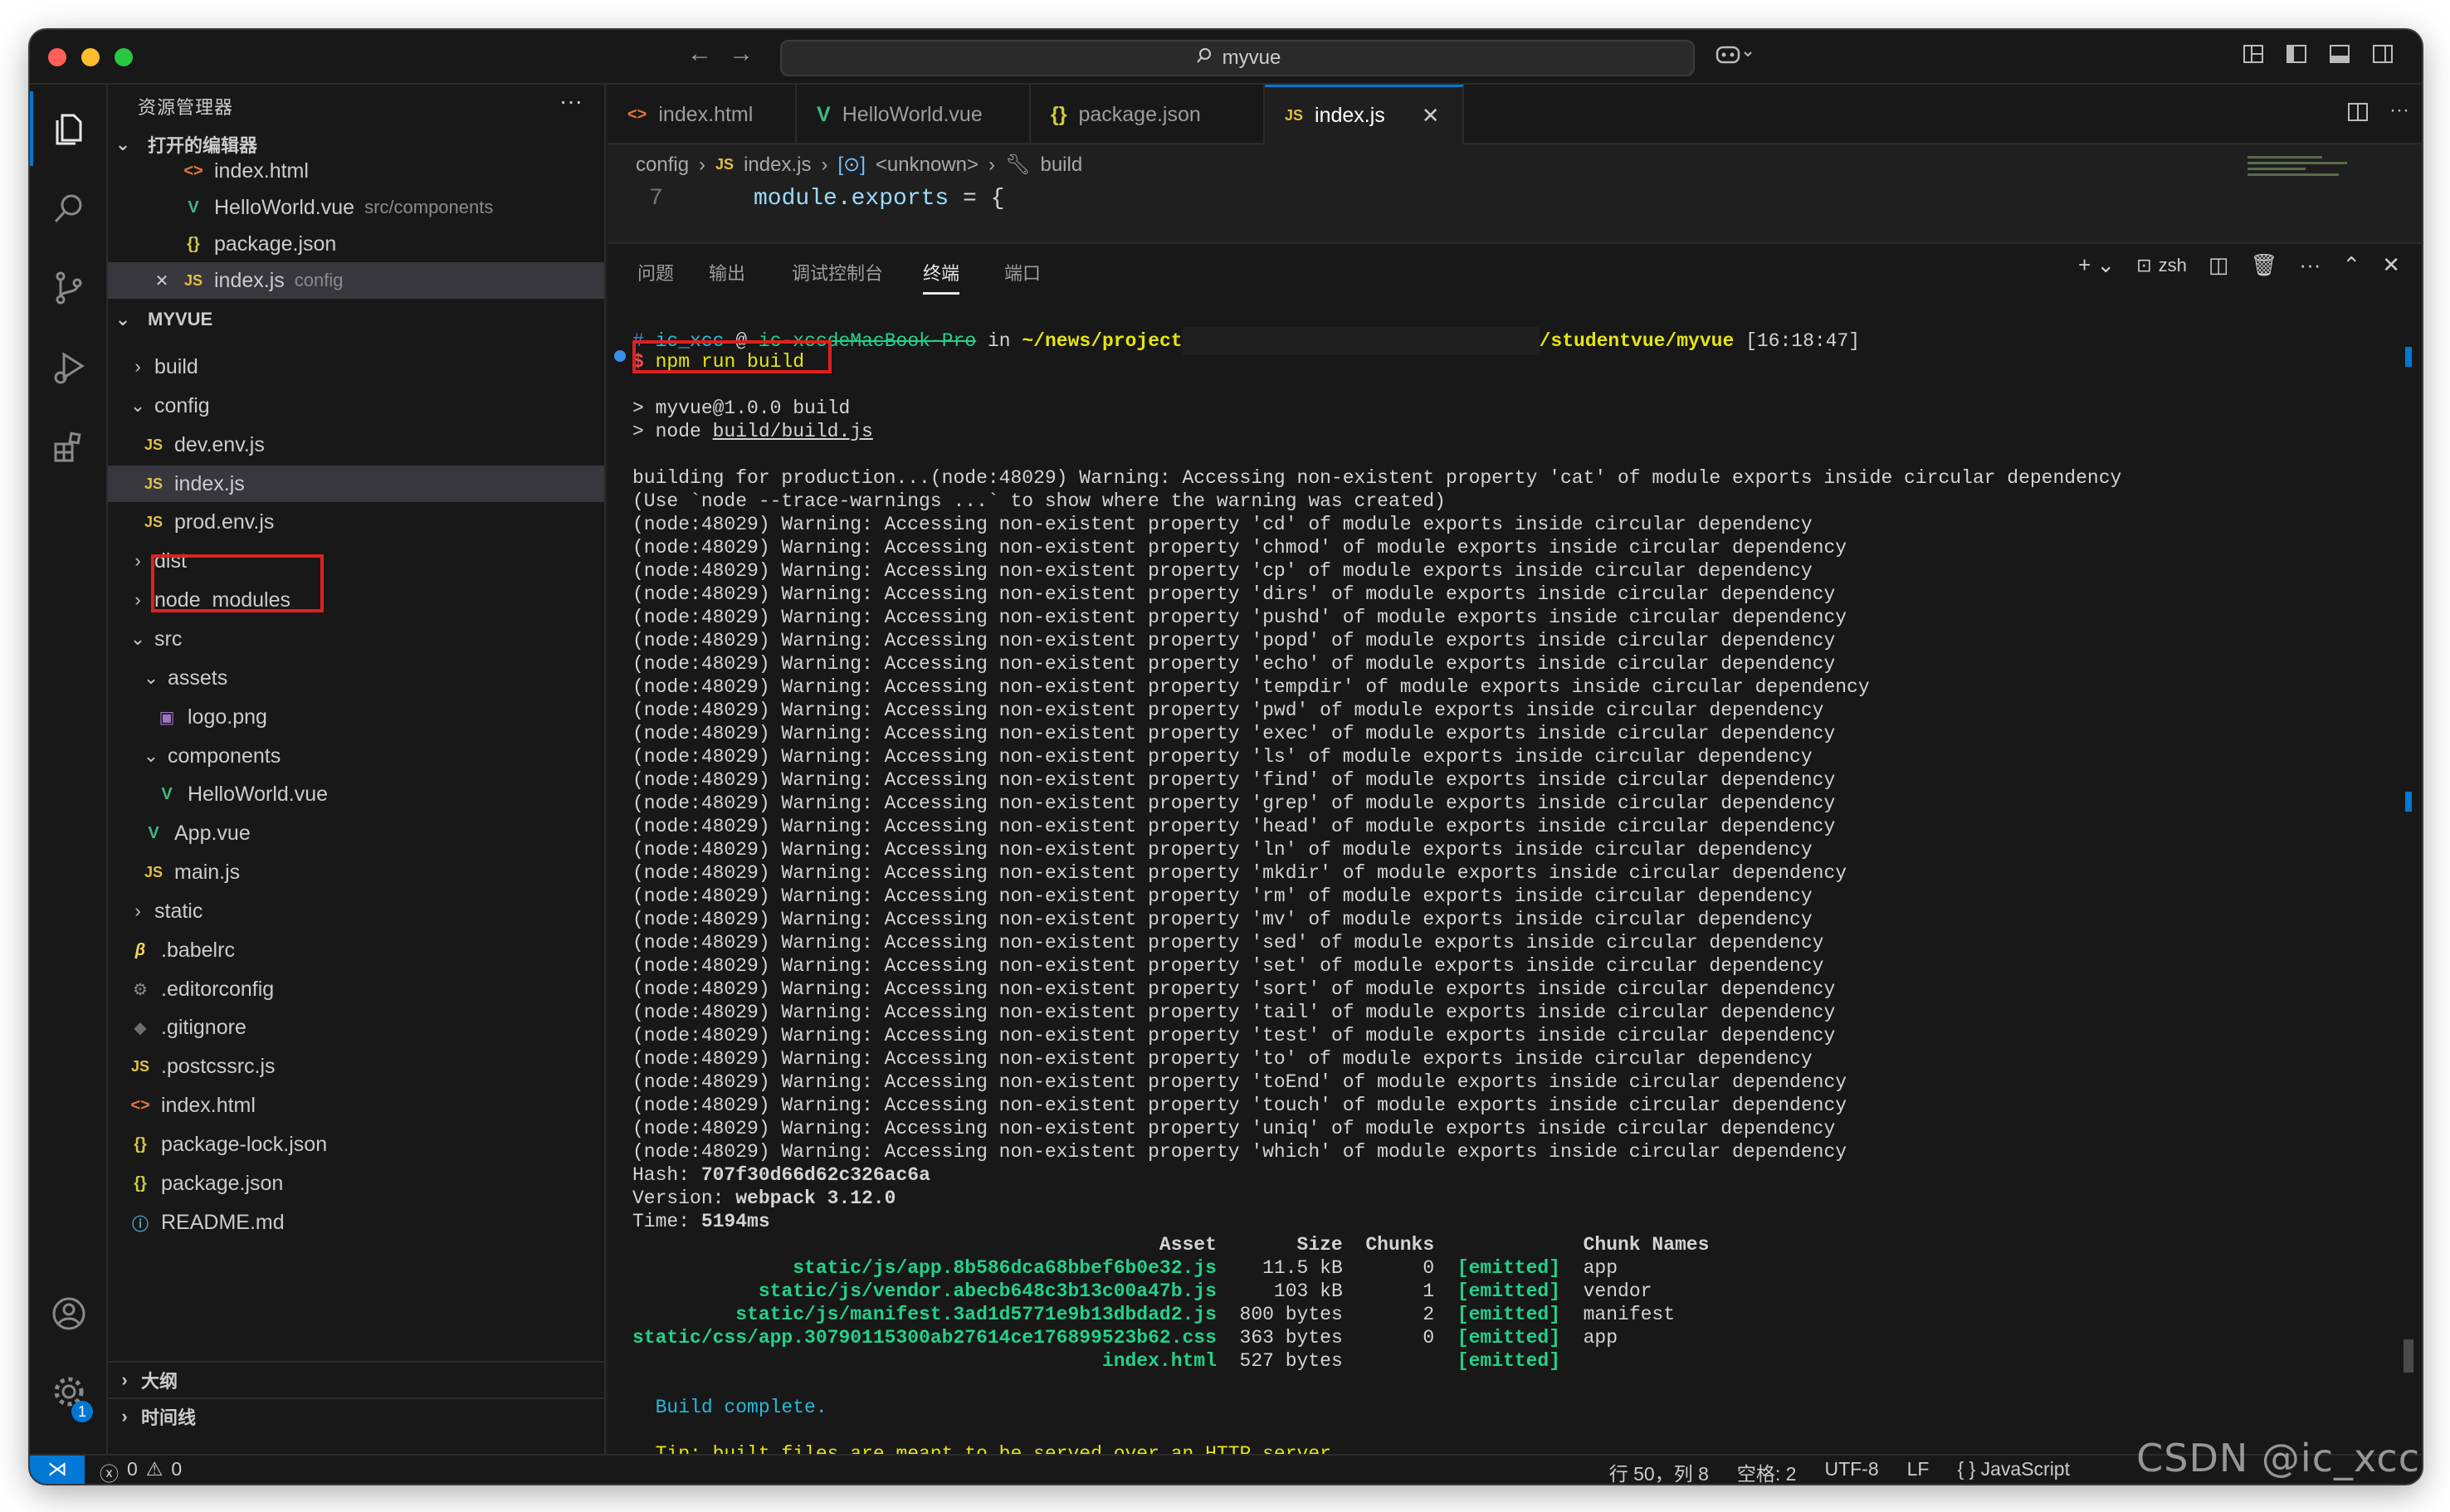 This screenshot has width=2450, height=1512. Describe the element at coordinates (702, 115) in the screenshot. I see `tab-index-html: <> index.html` at that location.